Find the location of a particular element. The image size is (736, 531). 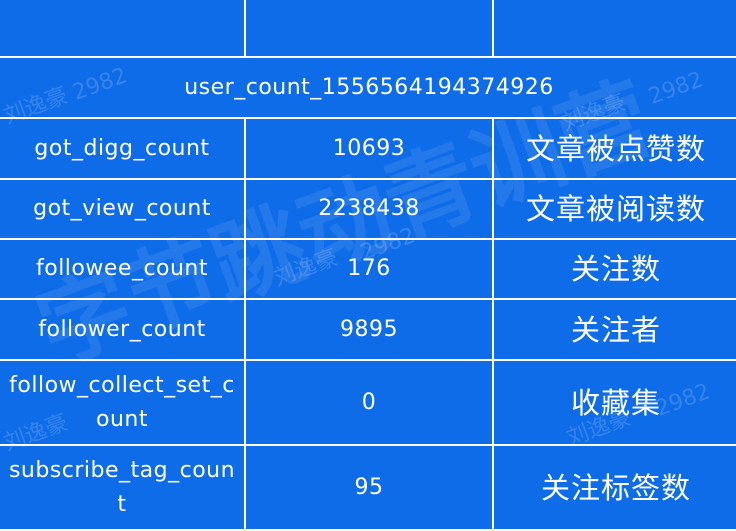

user-count-row: user_count_1556564194374926 is located at coordinates (368, 87).